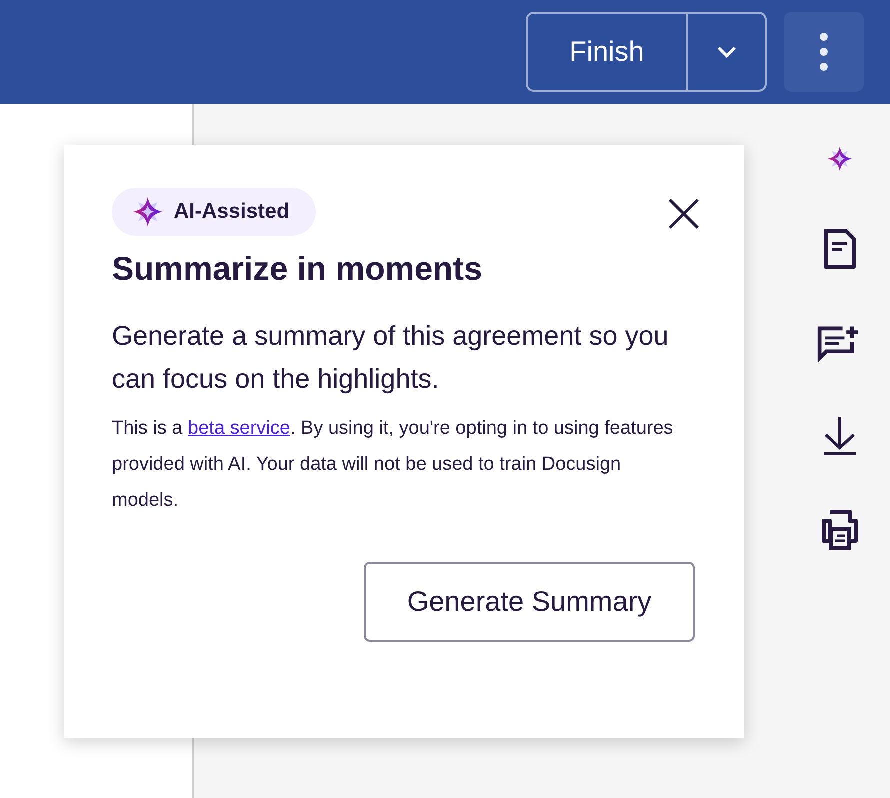 The image size is (890, 798). What do you see at coordinates (684, 214) in the screenshot?
I see `close-icon` at bounding box center [684, 214].